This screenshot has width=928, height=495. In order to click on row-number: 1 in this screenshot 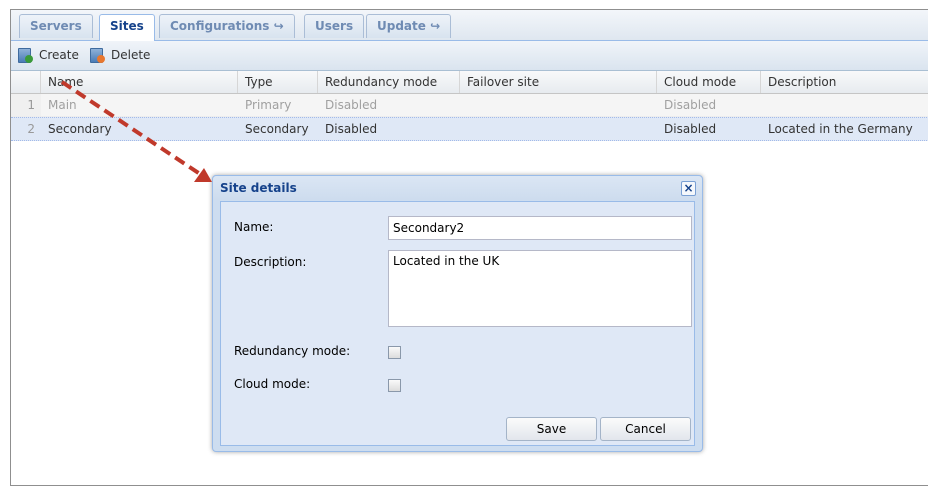, I will do `click(26, 105)`.